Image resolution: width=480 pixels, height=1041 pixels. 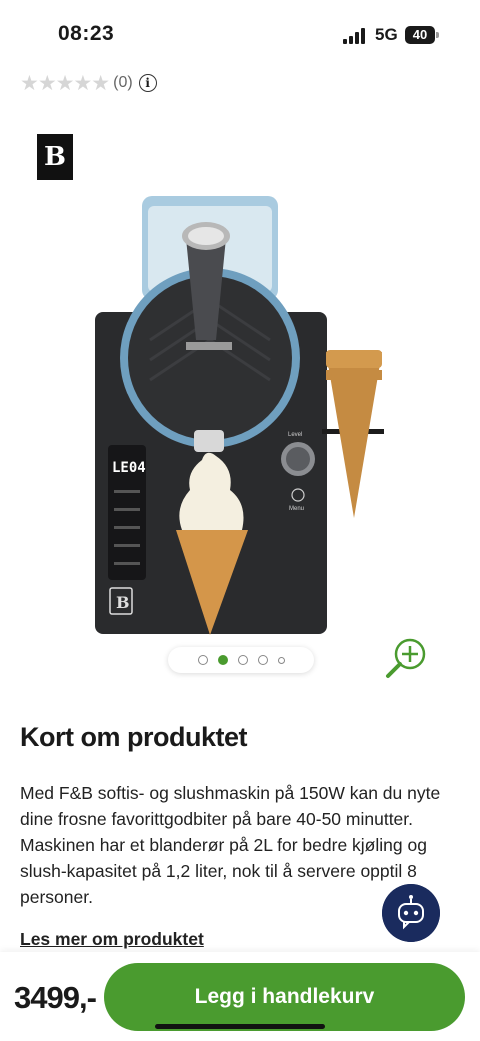 I want to click on status-bar: 08:23 5G 40, so click(x=240, y=35).